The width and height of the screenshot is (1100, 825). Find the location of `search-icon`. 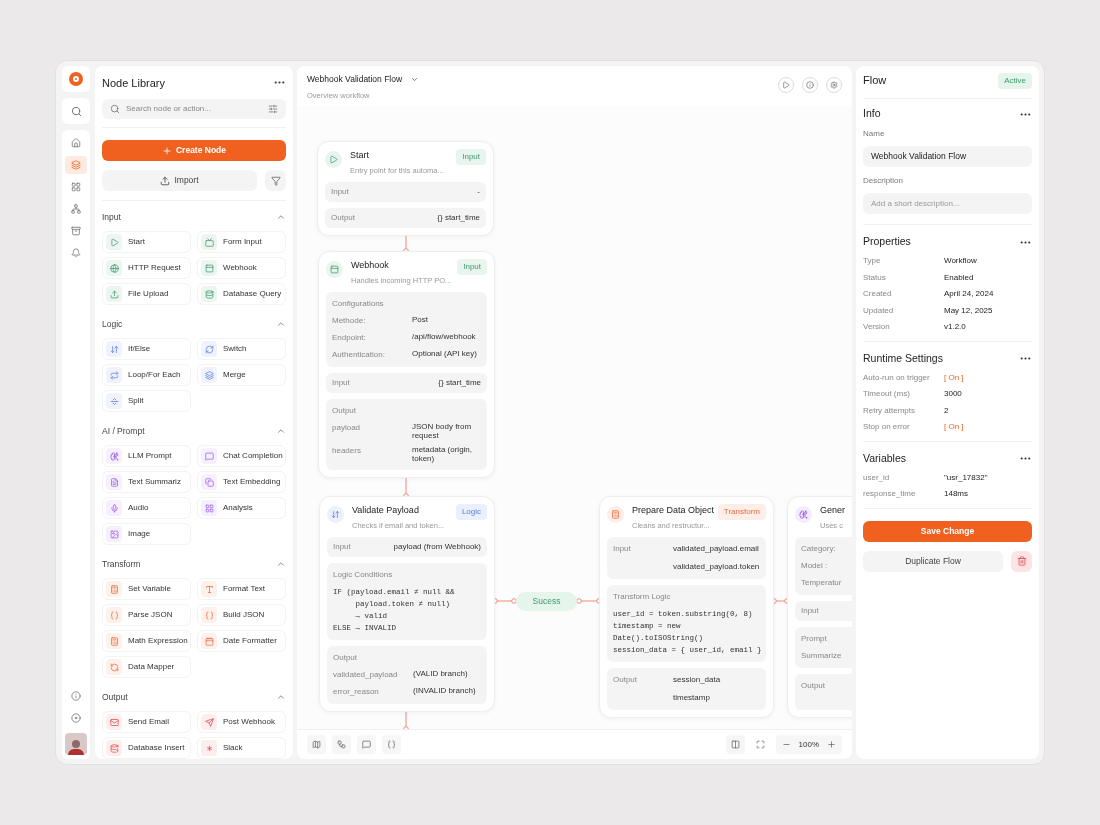

search-icon is located at coordinates (76, 111).